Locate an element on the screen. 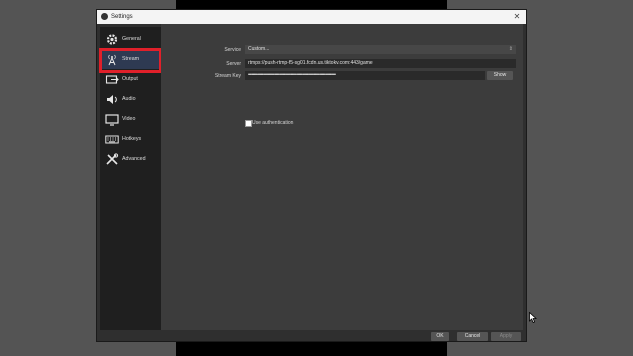 The image size is (633, 356). sidebar-item-label: Hotkeys is located at coordinates (132, 139).